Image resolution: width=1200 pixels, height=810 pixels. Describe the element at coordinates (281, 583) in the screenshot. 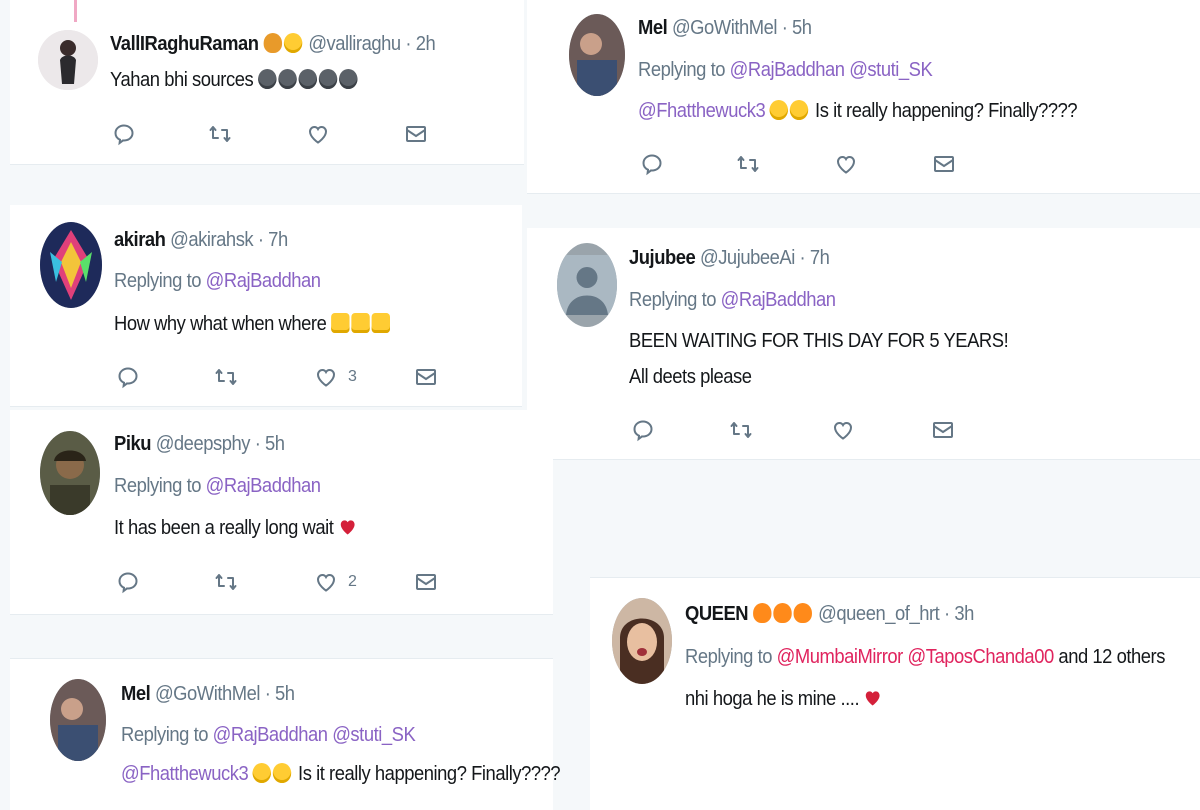

I see `tweet-actions: 2` at that location.